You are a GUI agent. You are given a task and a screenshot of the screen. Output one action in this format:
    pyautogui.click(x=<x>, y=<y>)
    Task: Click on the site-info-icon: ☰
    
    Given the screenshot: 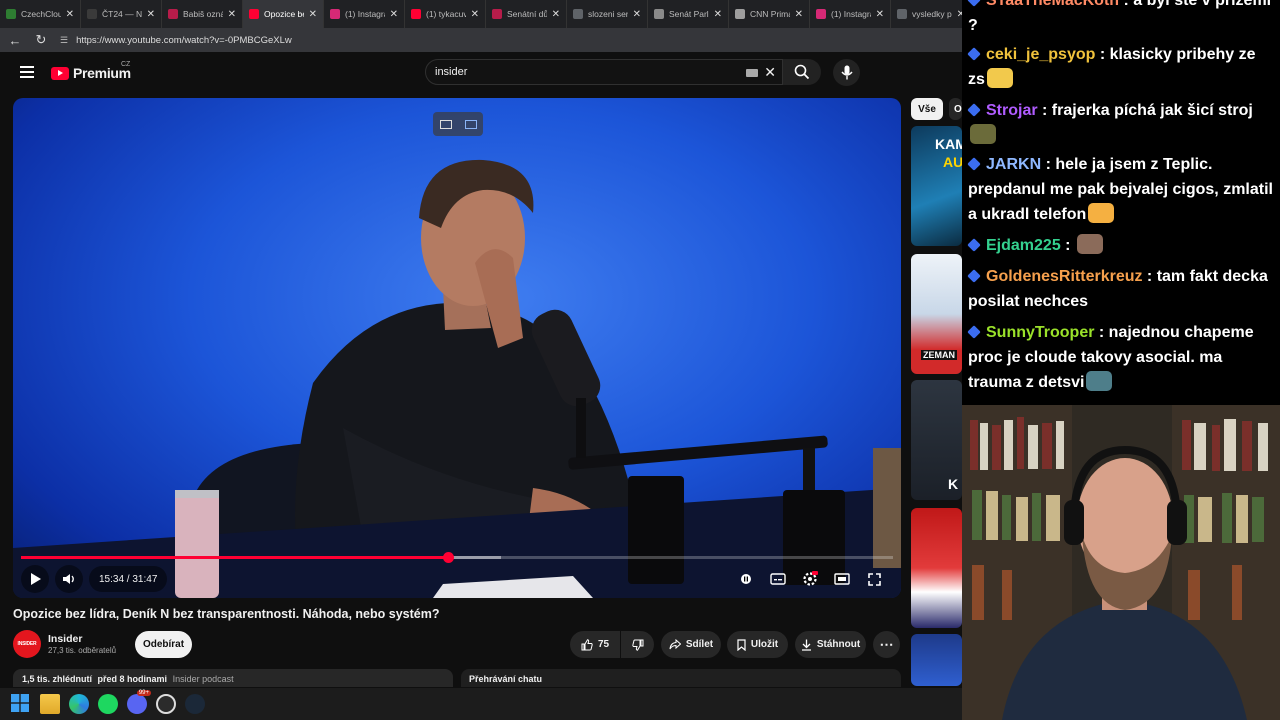 What is the action you would take?
    pyautogui.click(x=64, y=40)
    